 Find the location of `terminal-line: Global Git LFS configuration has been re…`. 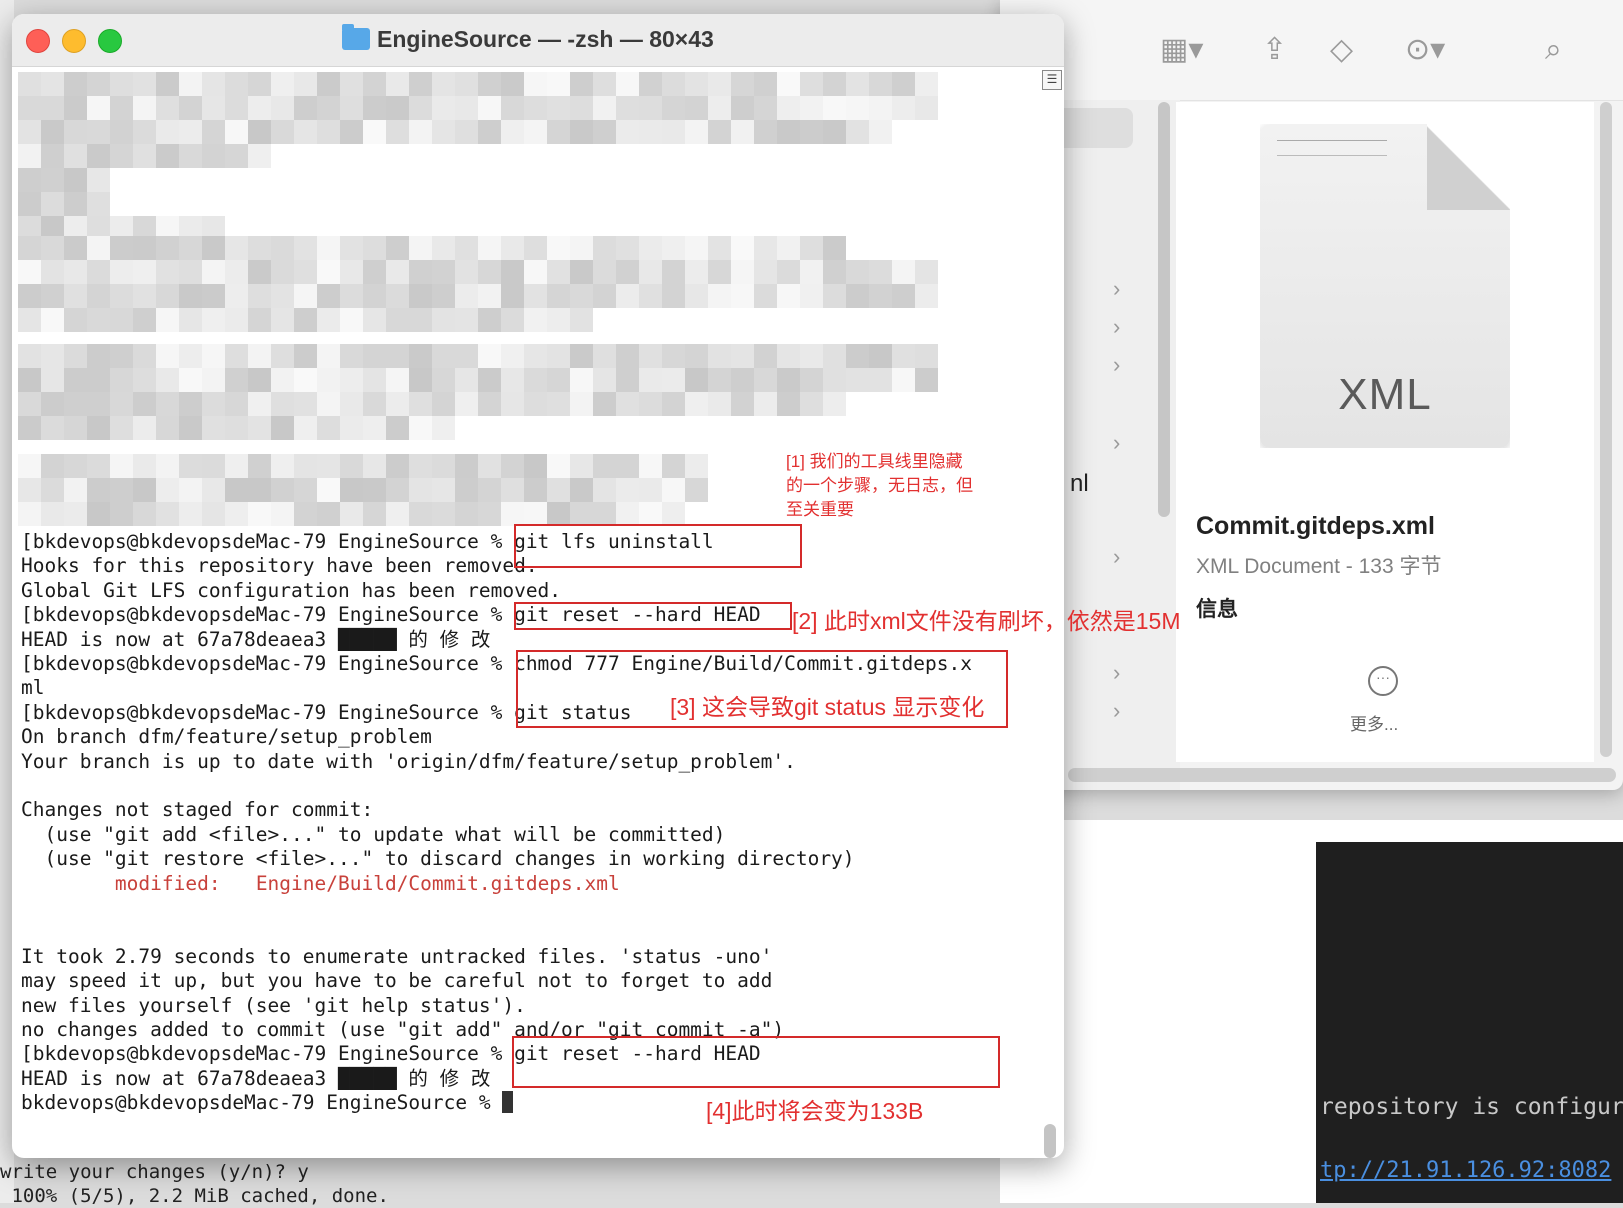

terminal-line: Global Git LFS configuration has been re… is located at coordinates (291, 590).